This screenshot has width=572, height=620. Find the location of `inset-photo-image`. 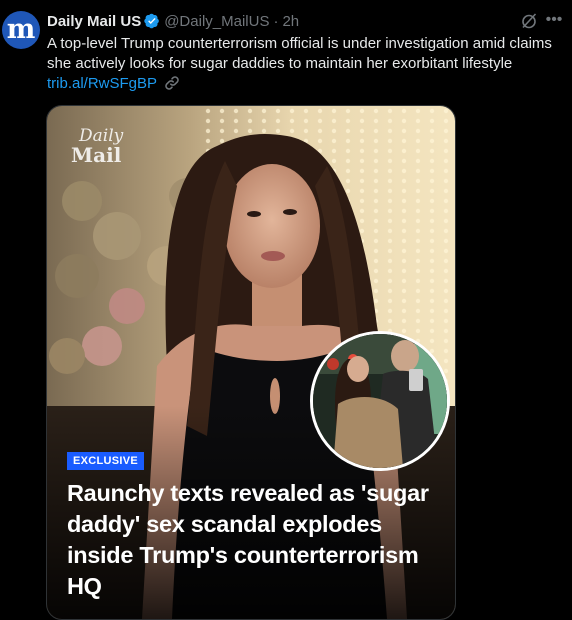

inset-photo-image is located at coordinates (380, 401).